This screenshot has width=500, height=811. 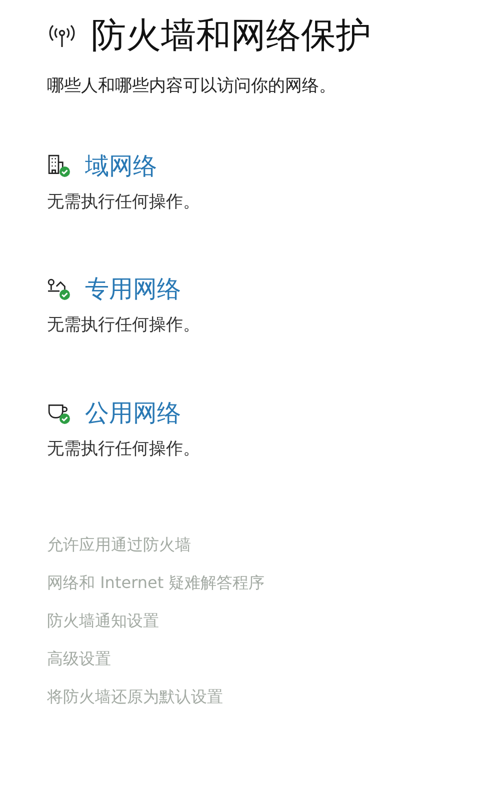 What do you see at coordinates (121, 166) in the screenshot?
I see `network-link: 域网络` at bounding box center [121, 166].